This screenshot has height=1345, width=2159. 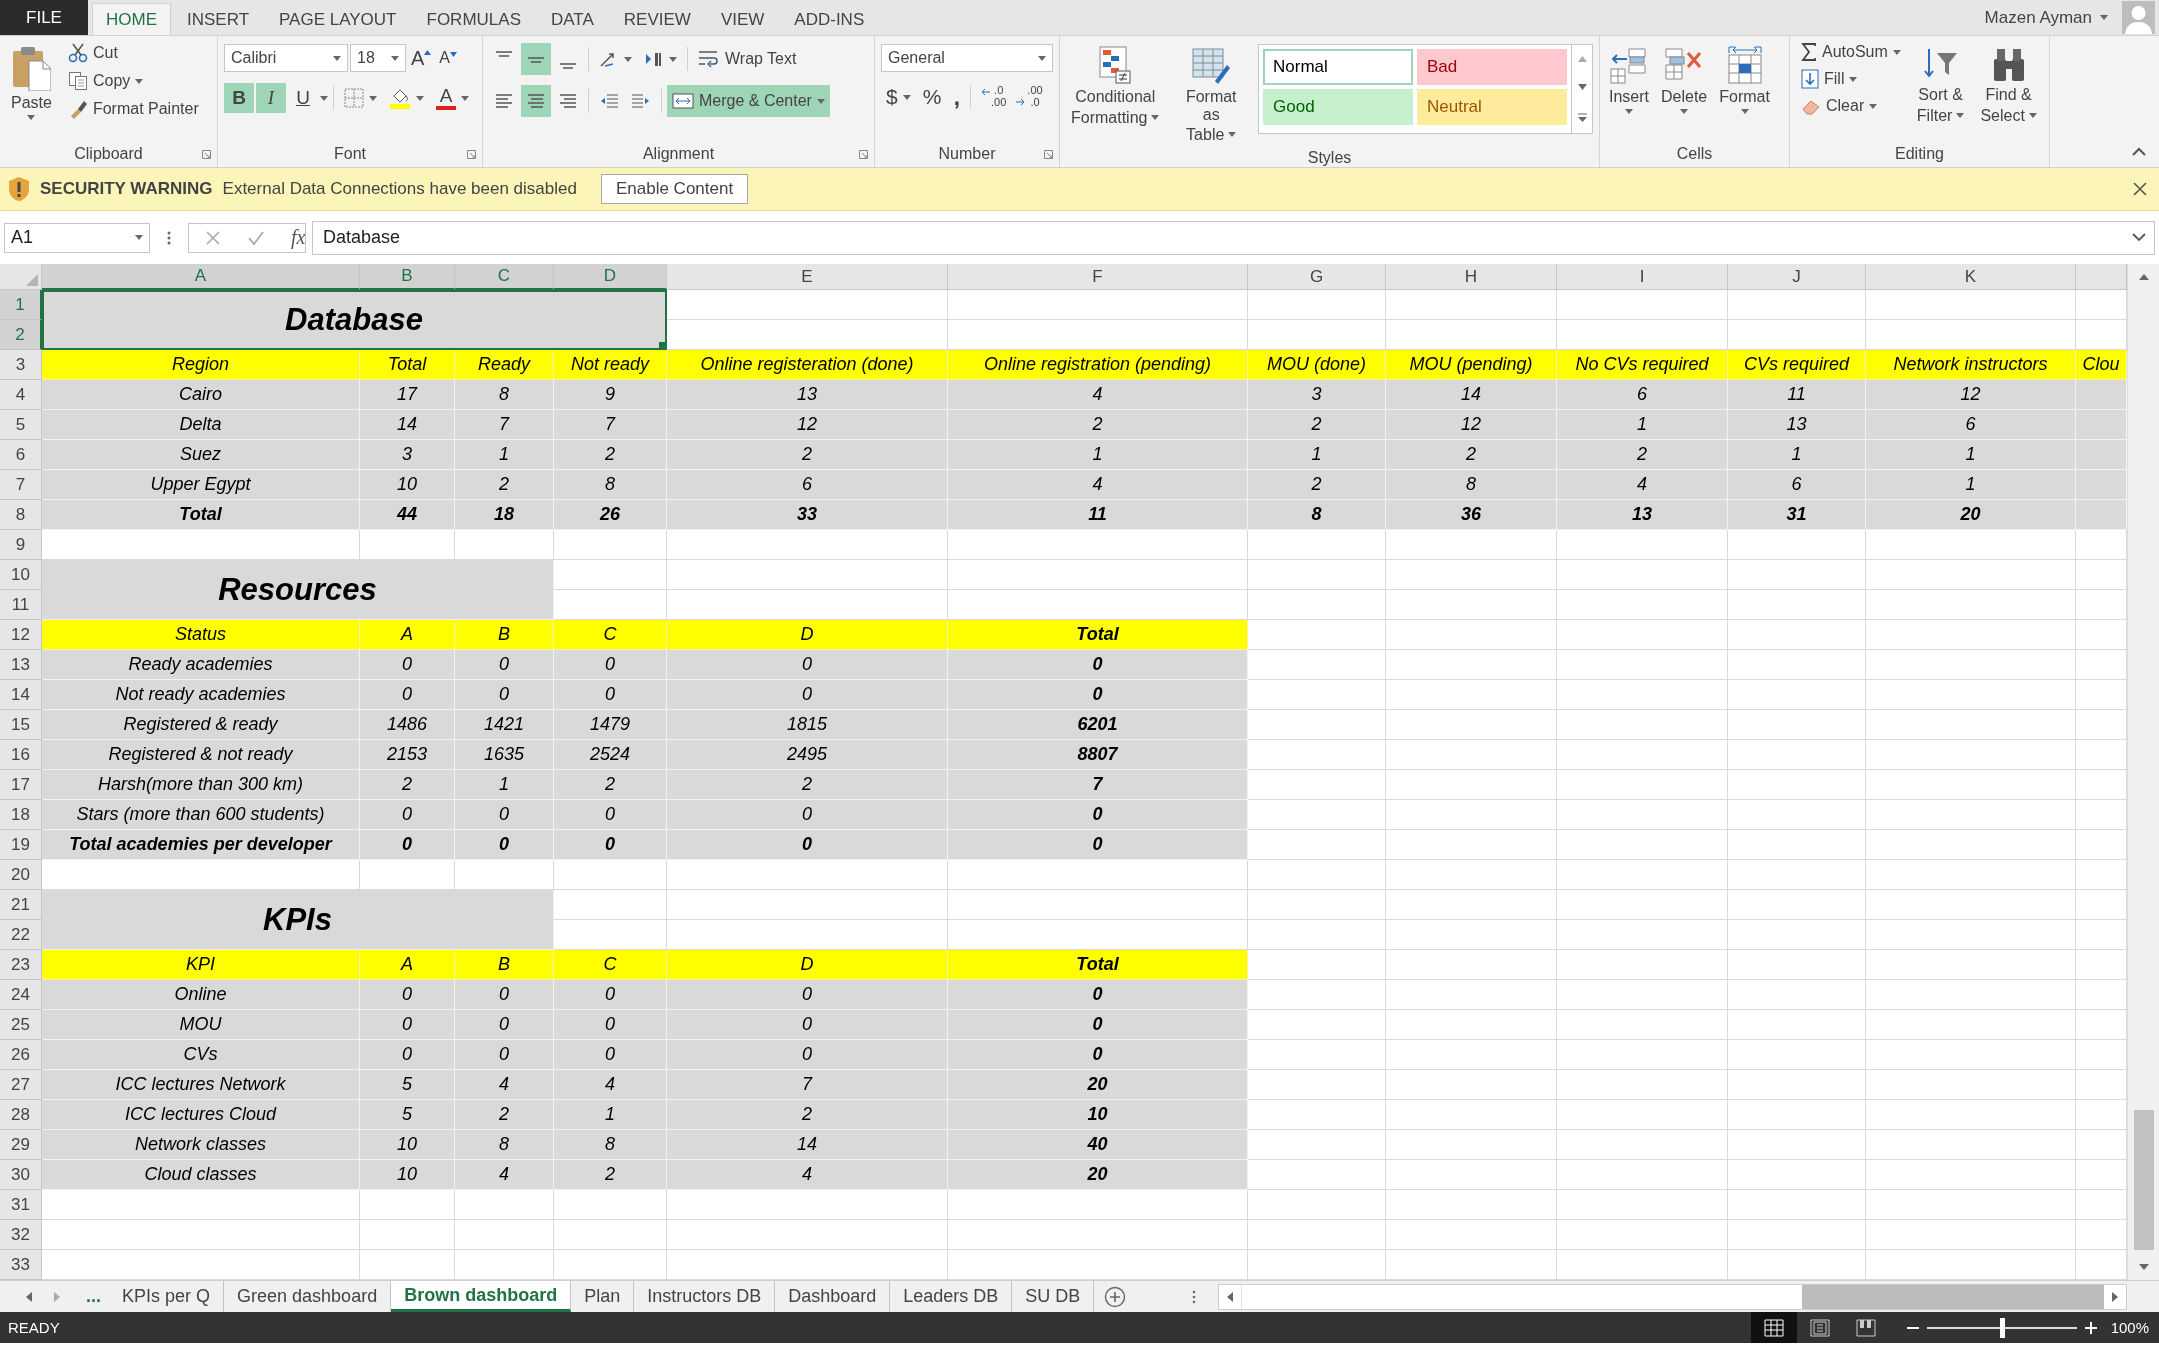 I want to click on zoom-in-button, so click(x=2090, y=1327).